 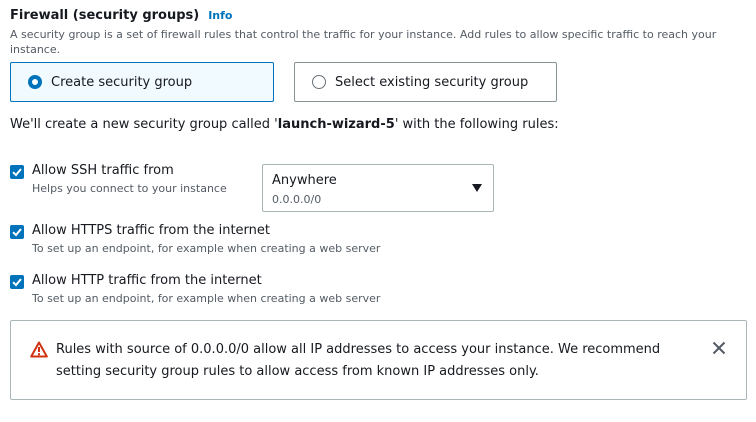 I want to click on info-link: Info, so click(x=220, y=15).